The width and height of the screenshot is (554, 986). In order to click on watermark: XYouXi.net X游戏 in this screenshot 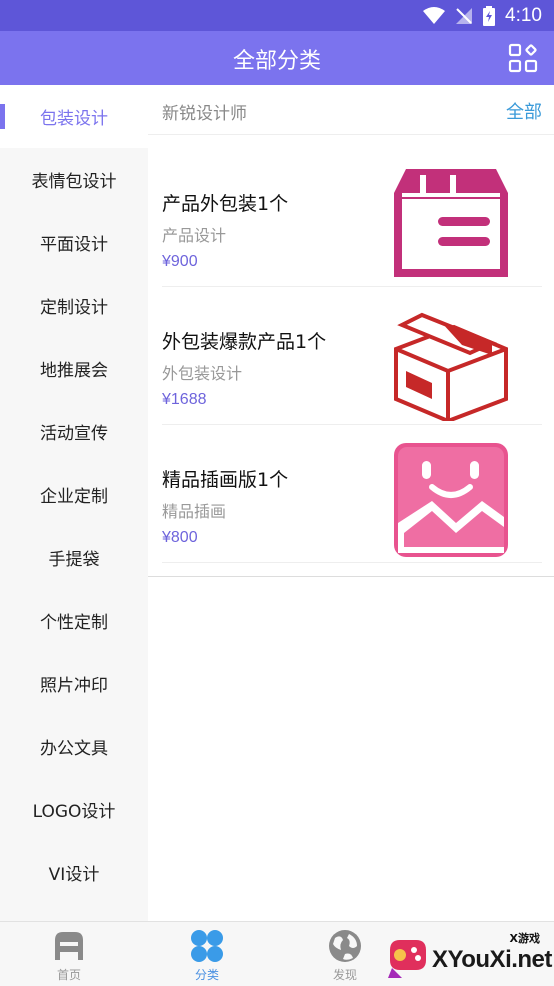, I will do `click(469, 958)`.